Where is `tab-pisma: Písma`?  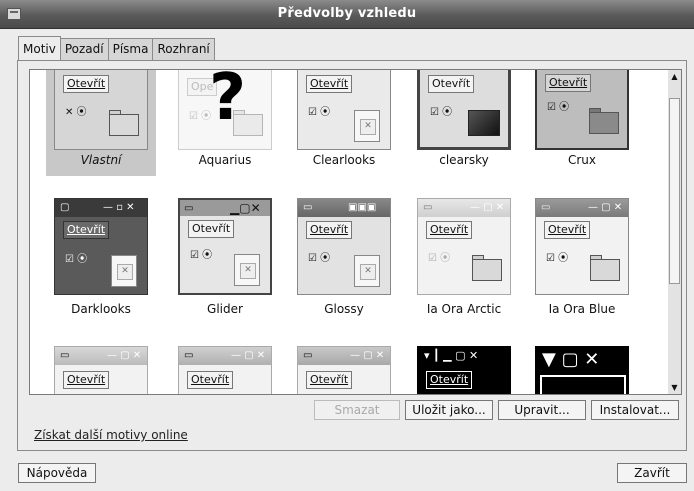
tab-pisma: Písma is located at coordinates (130, 49).